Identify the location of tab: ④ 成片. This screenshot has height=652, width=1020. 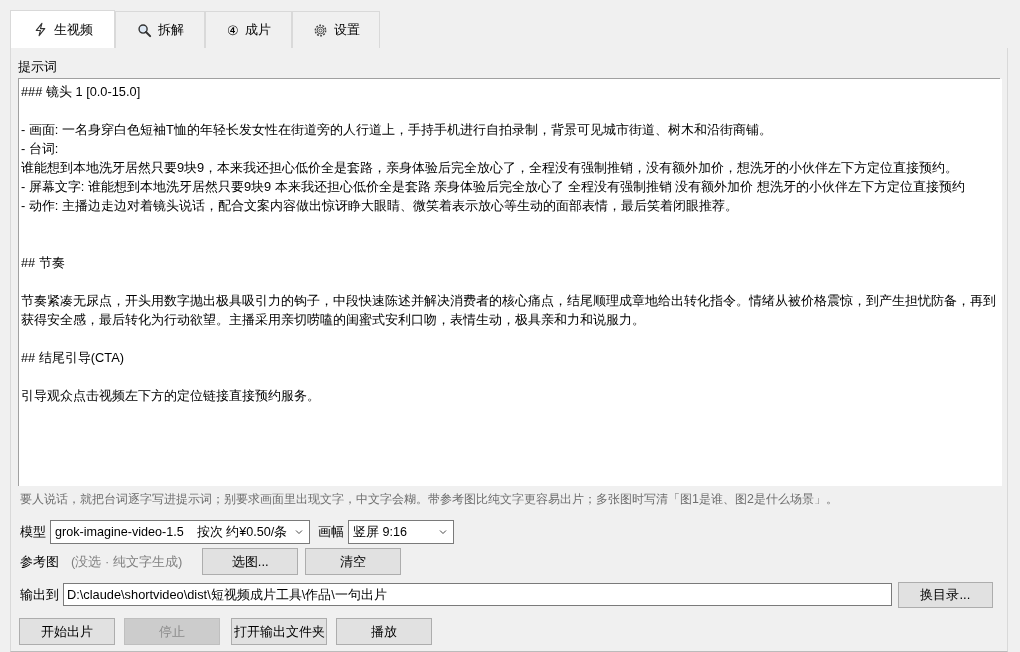
(248, 29).